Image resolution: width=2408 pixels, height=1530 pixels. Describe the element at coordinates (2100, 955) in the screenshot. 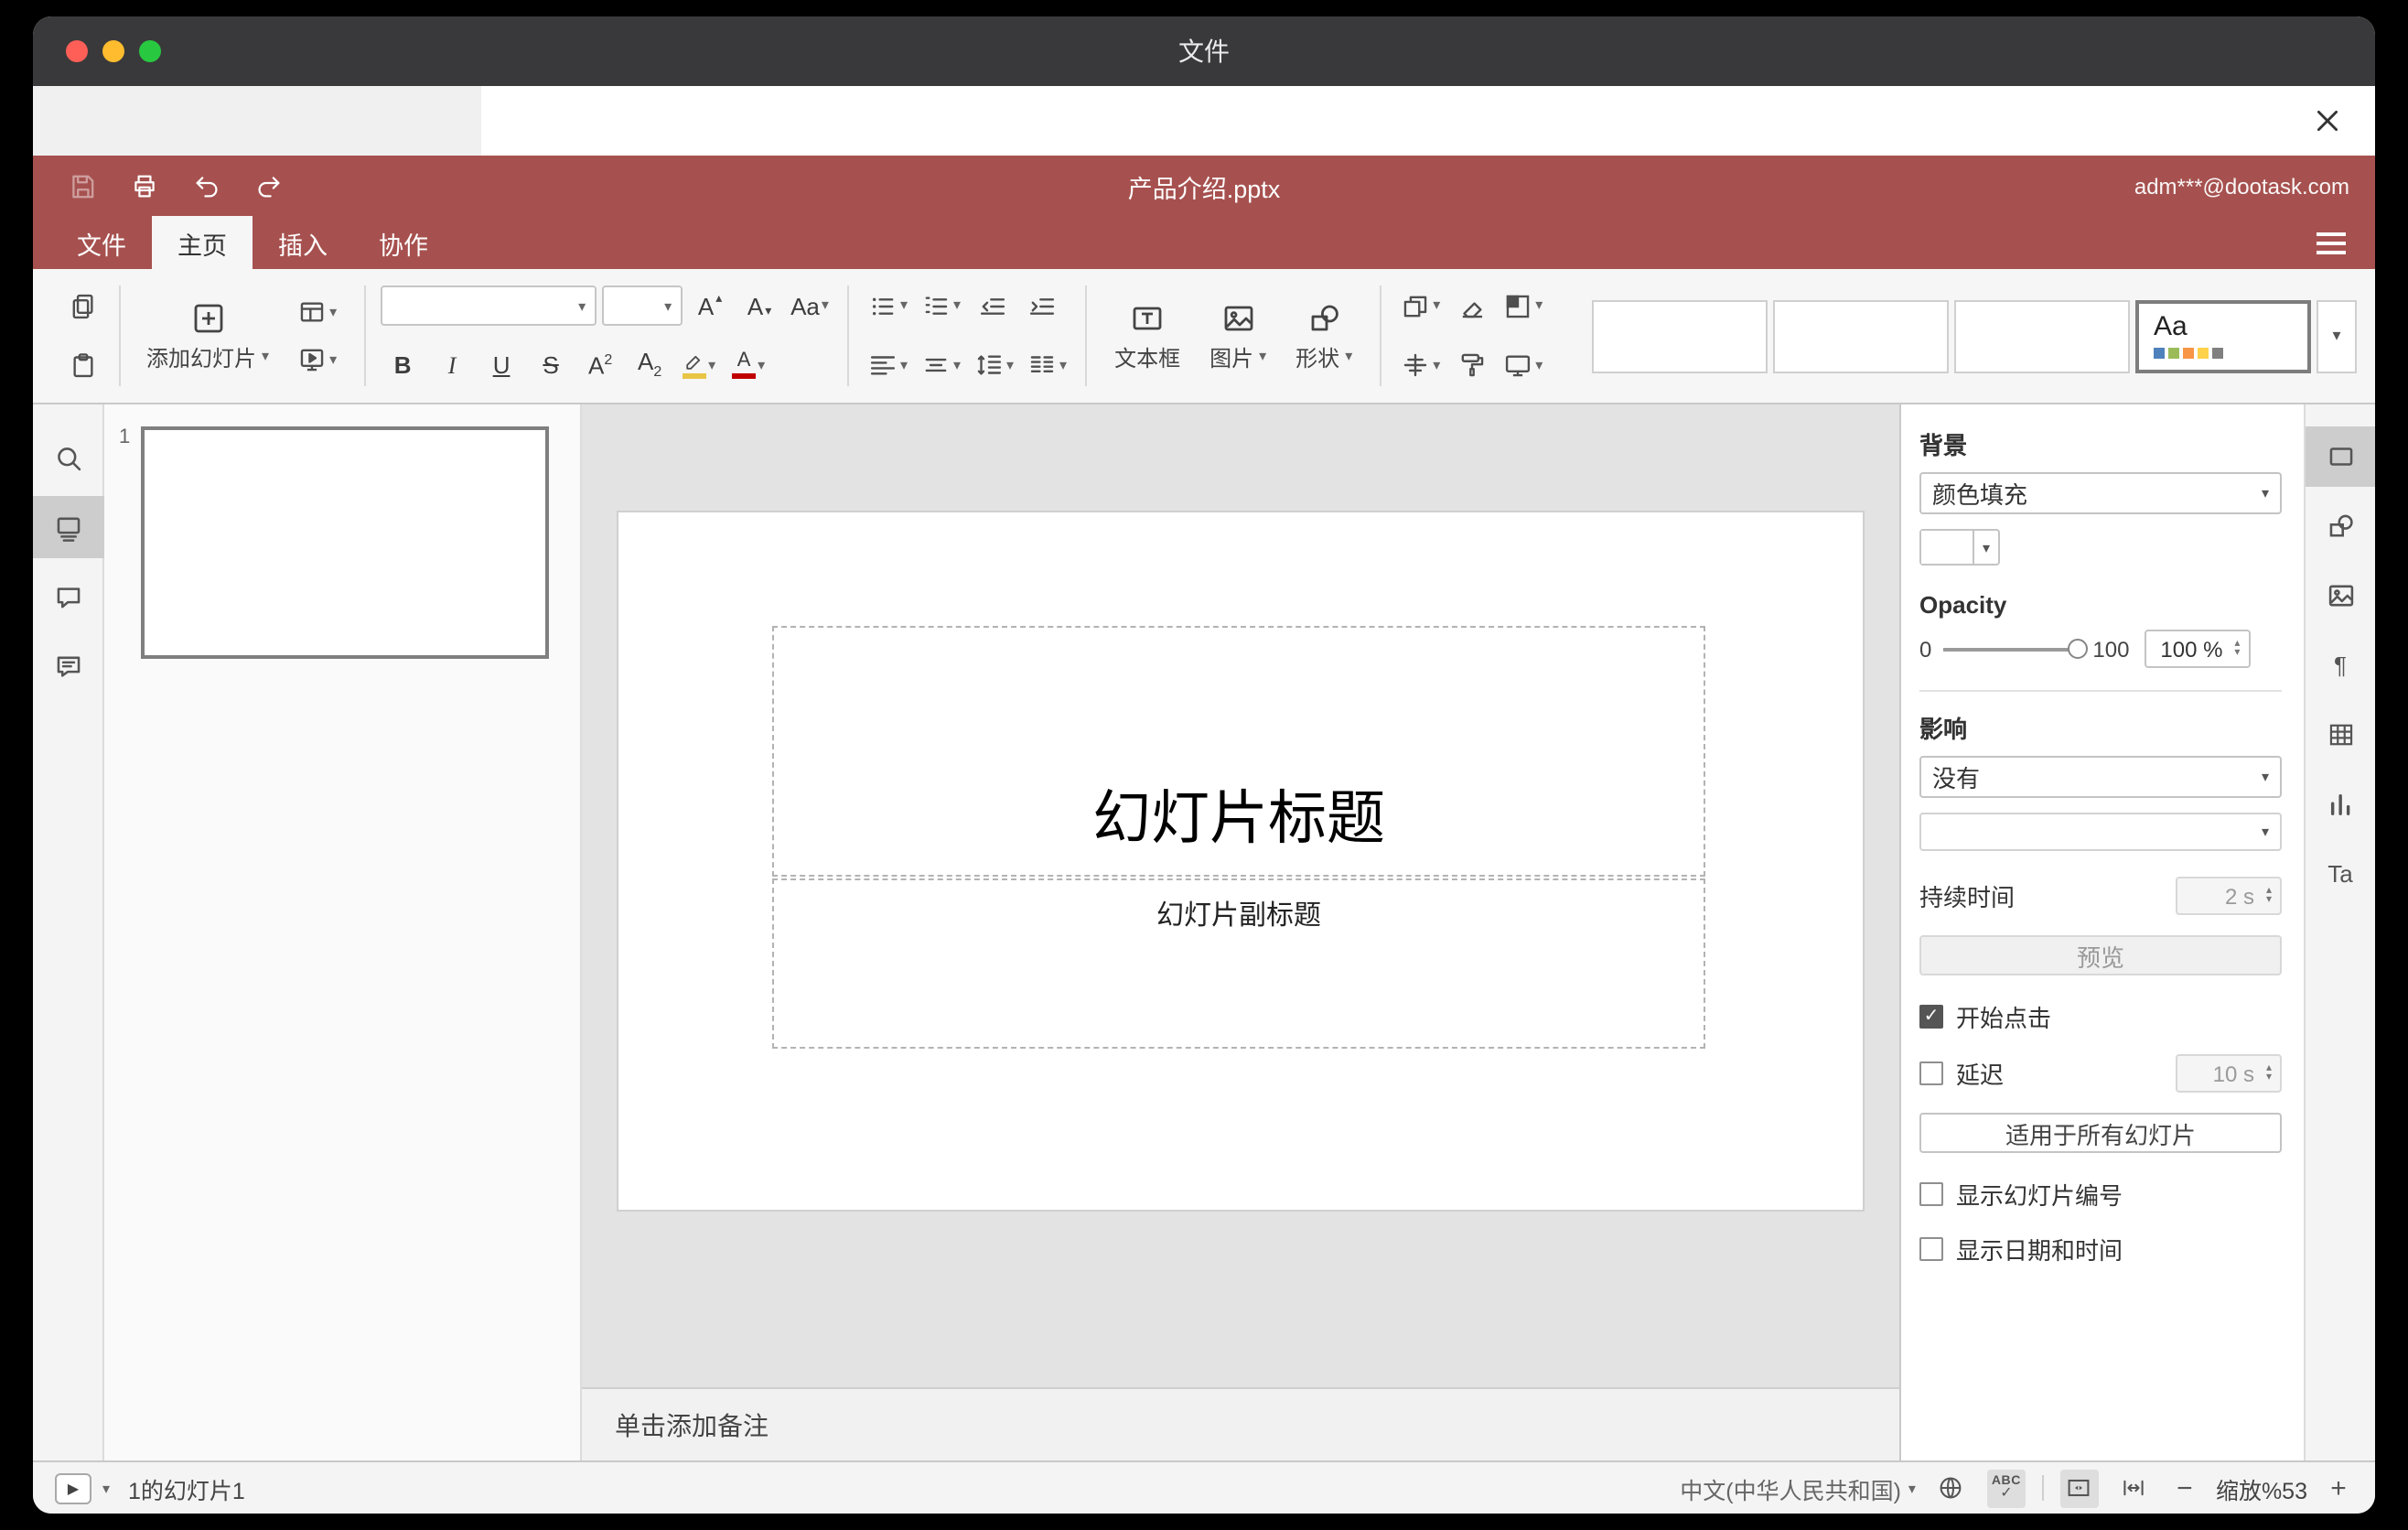

I see `preview-button: 预览` at that location.